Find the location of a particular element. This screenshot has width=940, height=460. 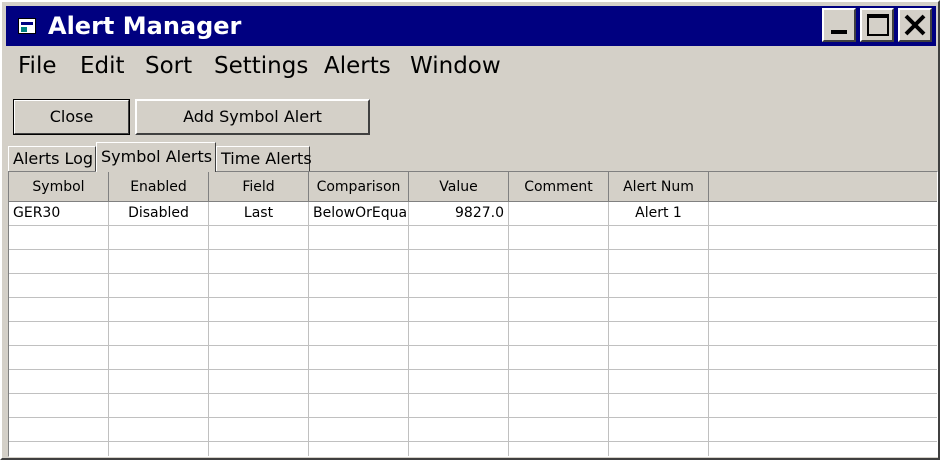

column-header-comment: Comment is located at coordinates (559, 187).